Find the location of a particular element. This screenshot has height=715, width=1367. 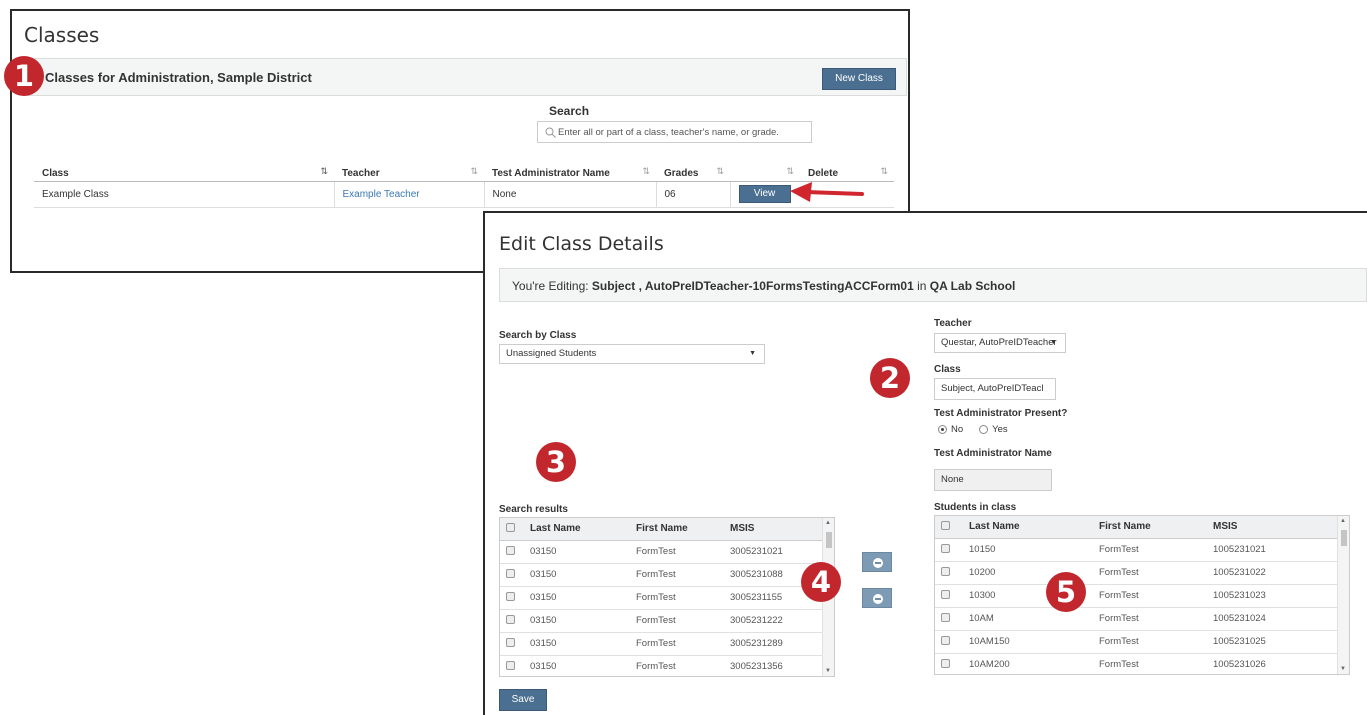

table-row: 03150 FormTest 3005231222 is located at coordinates (667, 621).